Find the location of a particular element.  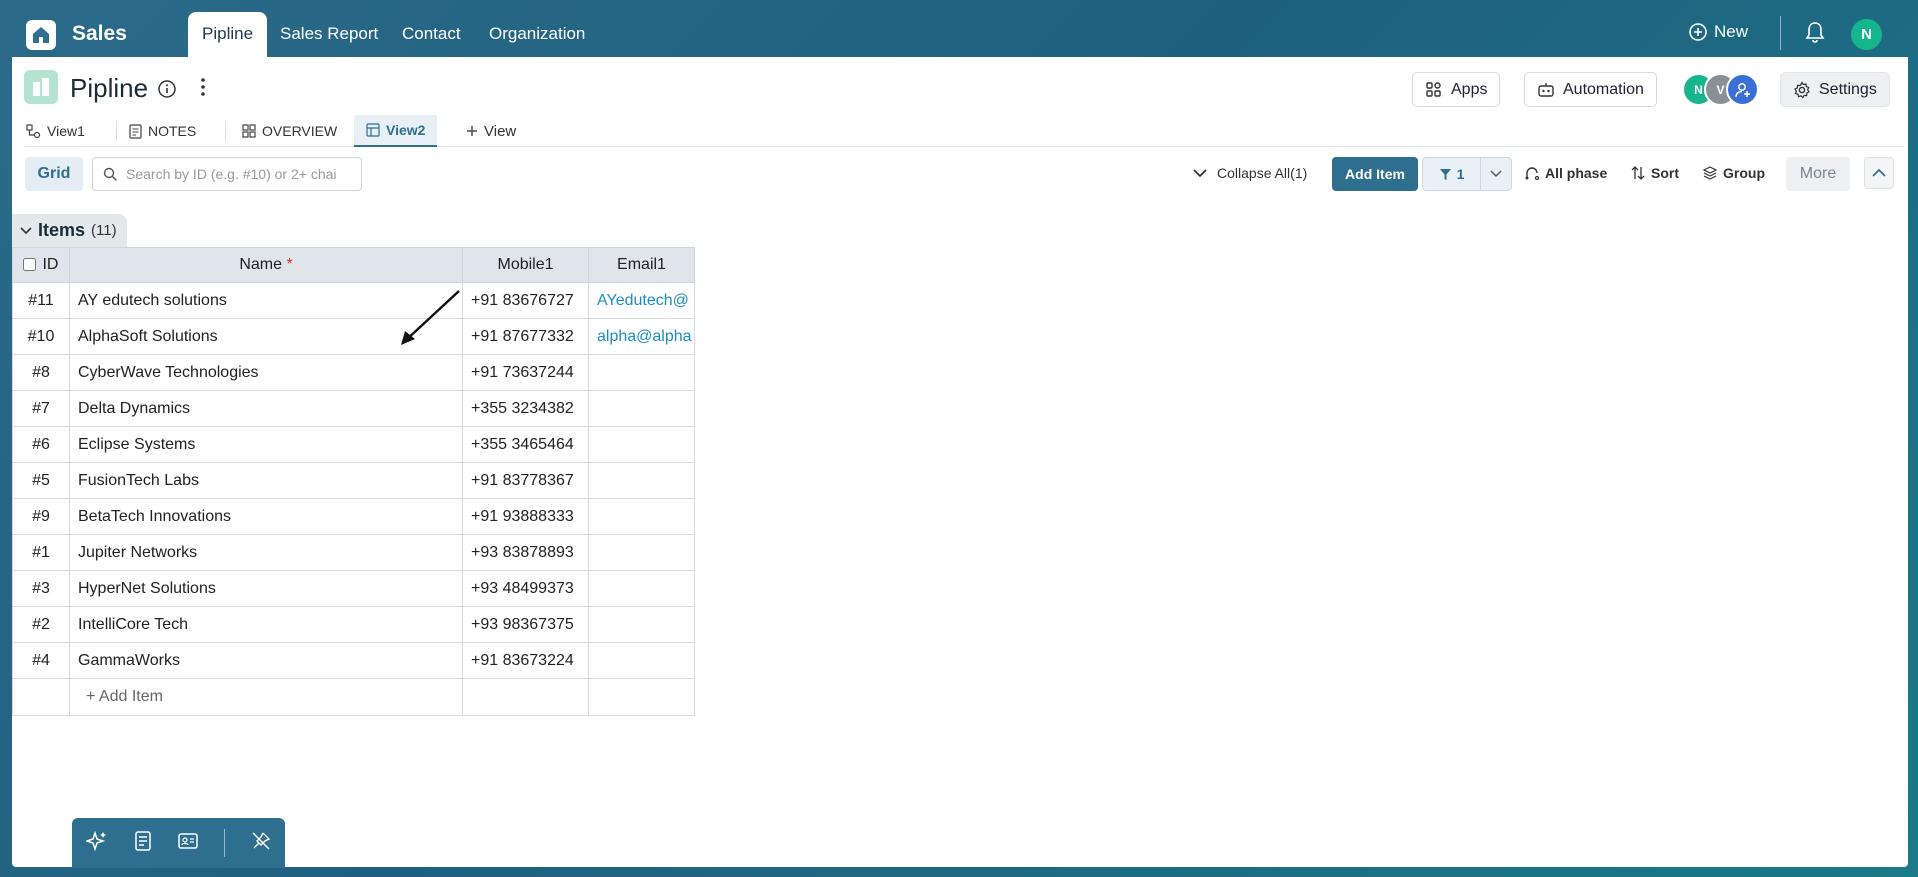

cell-mobile1: +91 83778367 is located at coordinates (525, 480).